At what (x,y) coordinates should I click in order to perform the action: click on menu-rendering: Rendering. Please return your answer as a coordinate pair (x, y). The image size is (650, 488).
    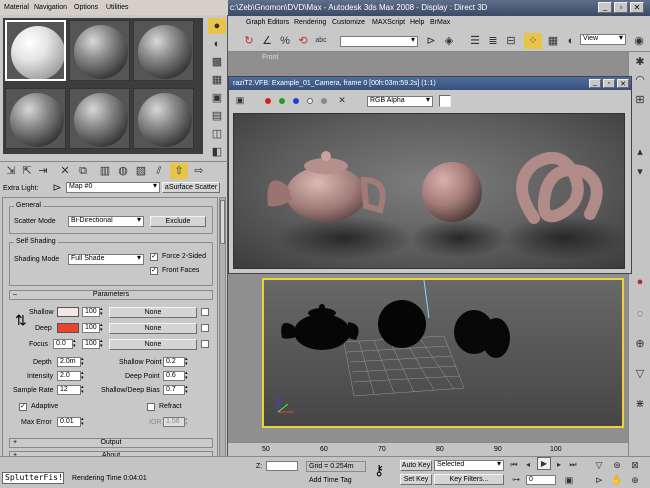
    Looking at the image, I should click on (310, 22).